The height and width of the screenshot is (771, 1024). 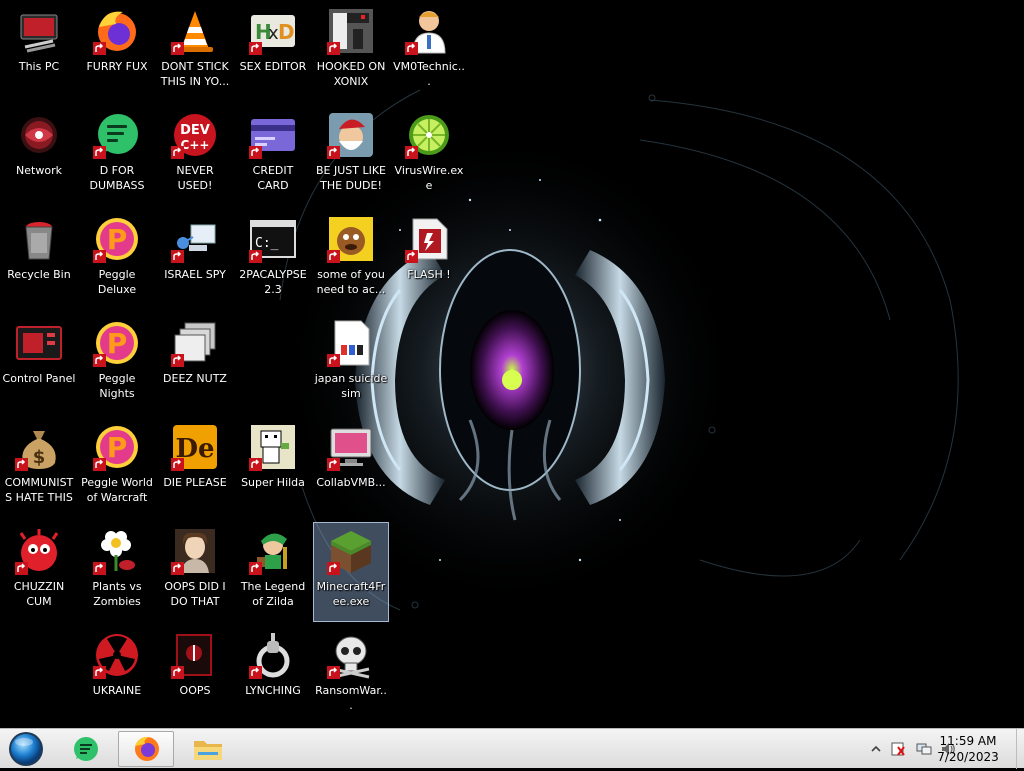 What do you see at coordinates (876, 749) in the screenshot?
I see `chevron-up-icon` at bounding box center [876, 749].